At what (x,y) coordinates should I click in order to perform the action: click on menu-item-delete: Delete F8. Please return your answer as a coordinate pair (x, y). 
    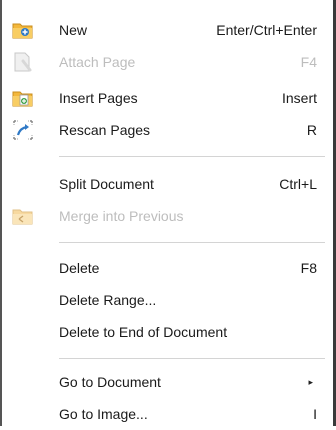
    Looking at the image, I should click on (167, 268).